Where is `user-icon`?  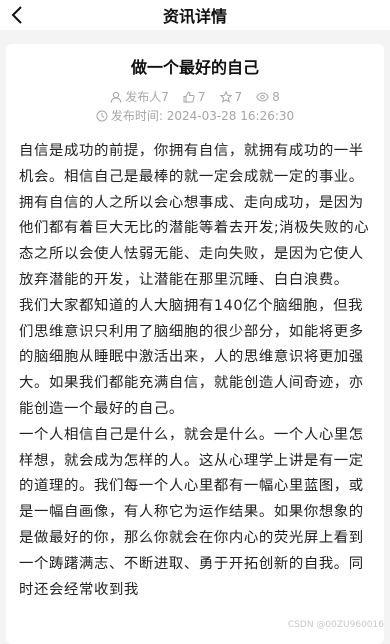 user-icon is located at coordinates (116, 97).